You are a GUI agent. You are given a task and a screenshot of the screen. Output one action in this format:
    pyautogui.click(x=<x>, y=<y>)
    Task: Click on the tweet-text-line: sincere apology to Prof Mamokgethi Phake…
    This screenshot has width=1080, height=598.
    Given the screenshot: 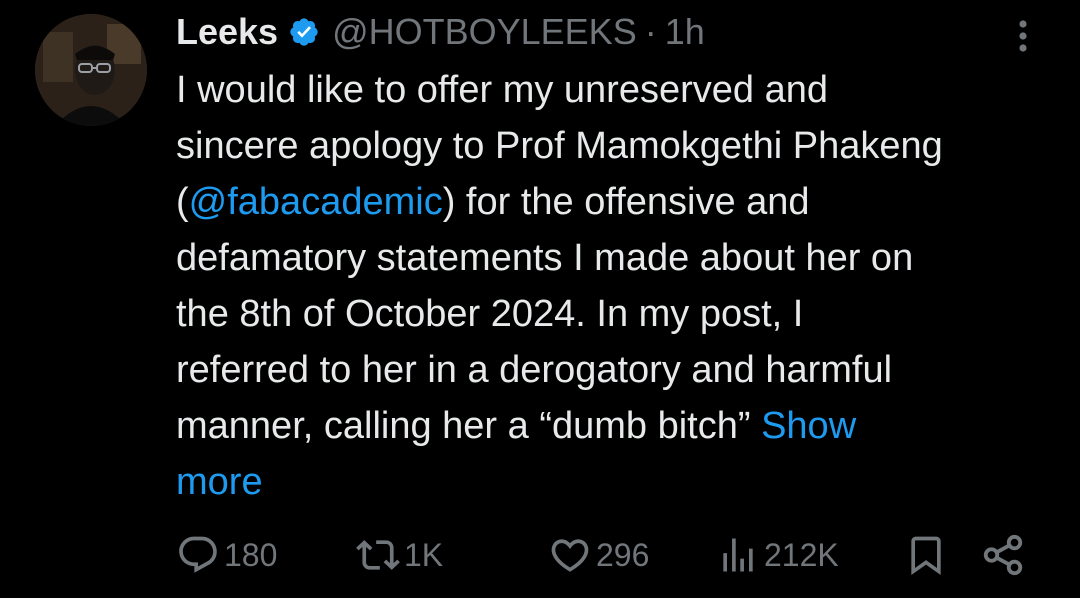 What is the action you would take?
    pyautogui.click(x=559, y=146)
    